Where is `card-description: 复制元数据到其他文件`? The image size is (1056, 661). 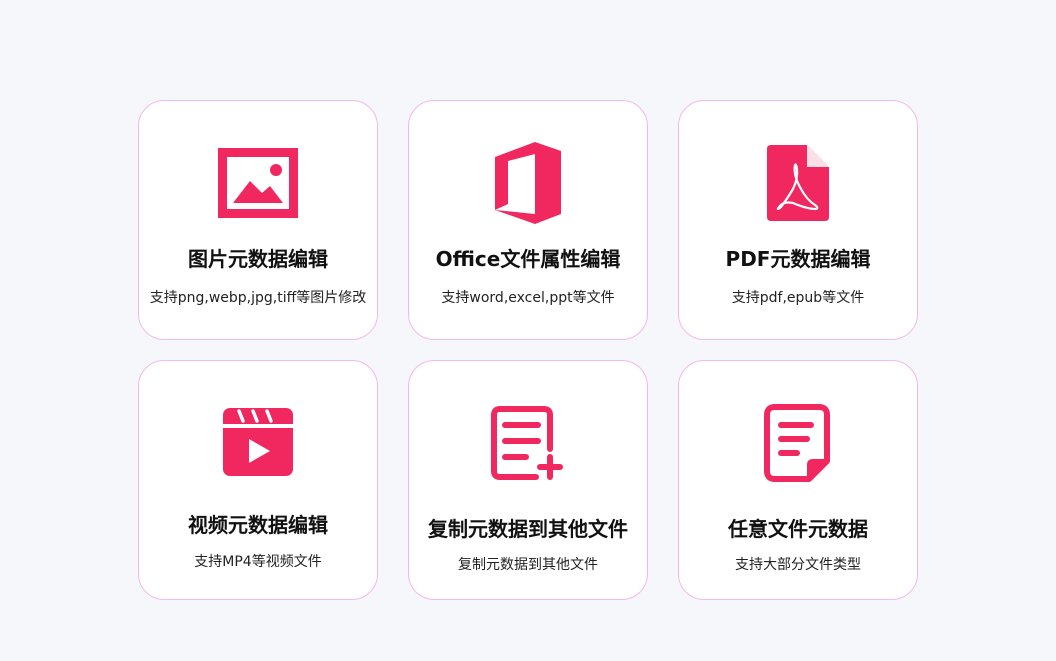 card-description: 复制元数据到其他文件 is located at coordinates (528, 565).